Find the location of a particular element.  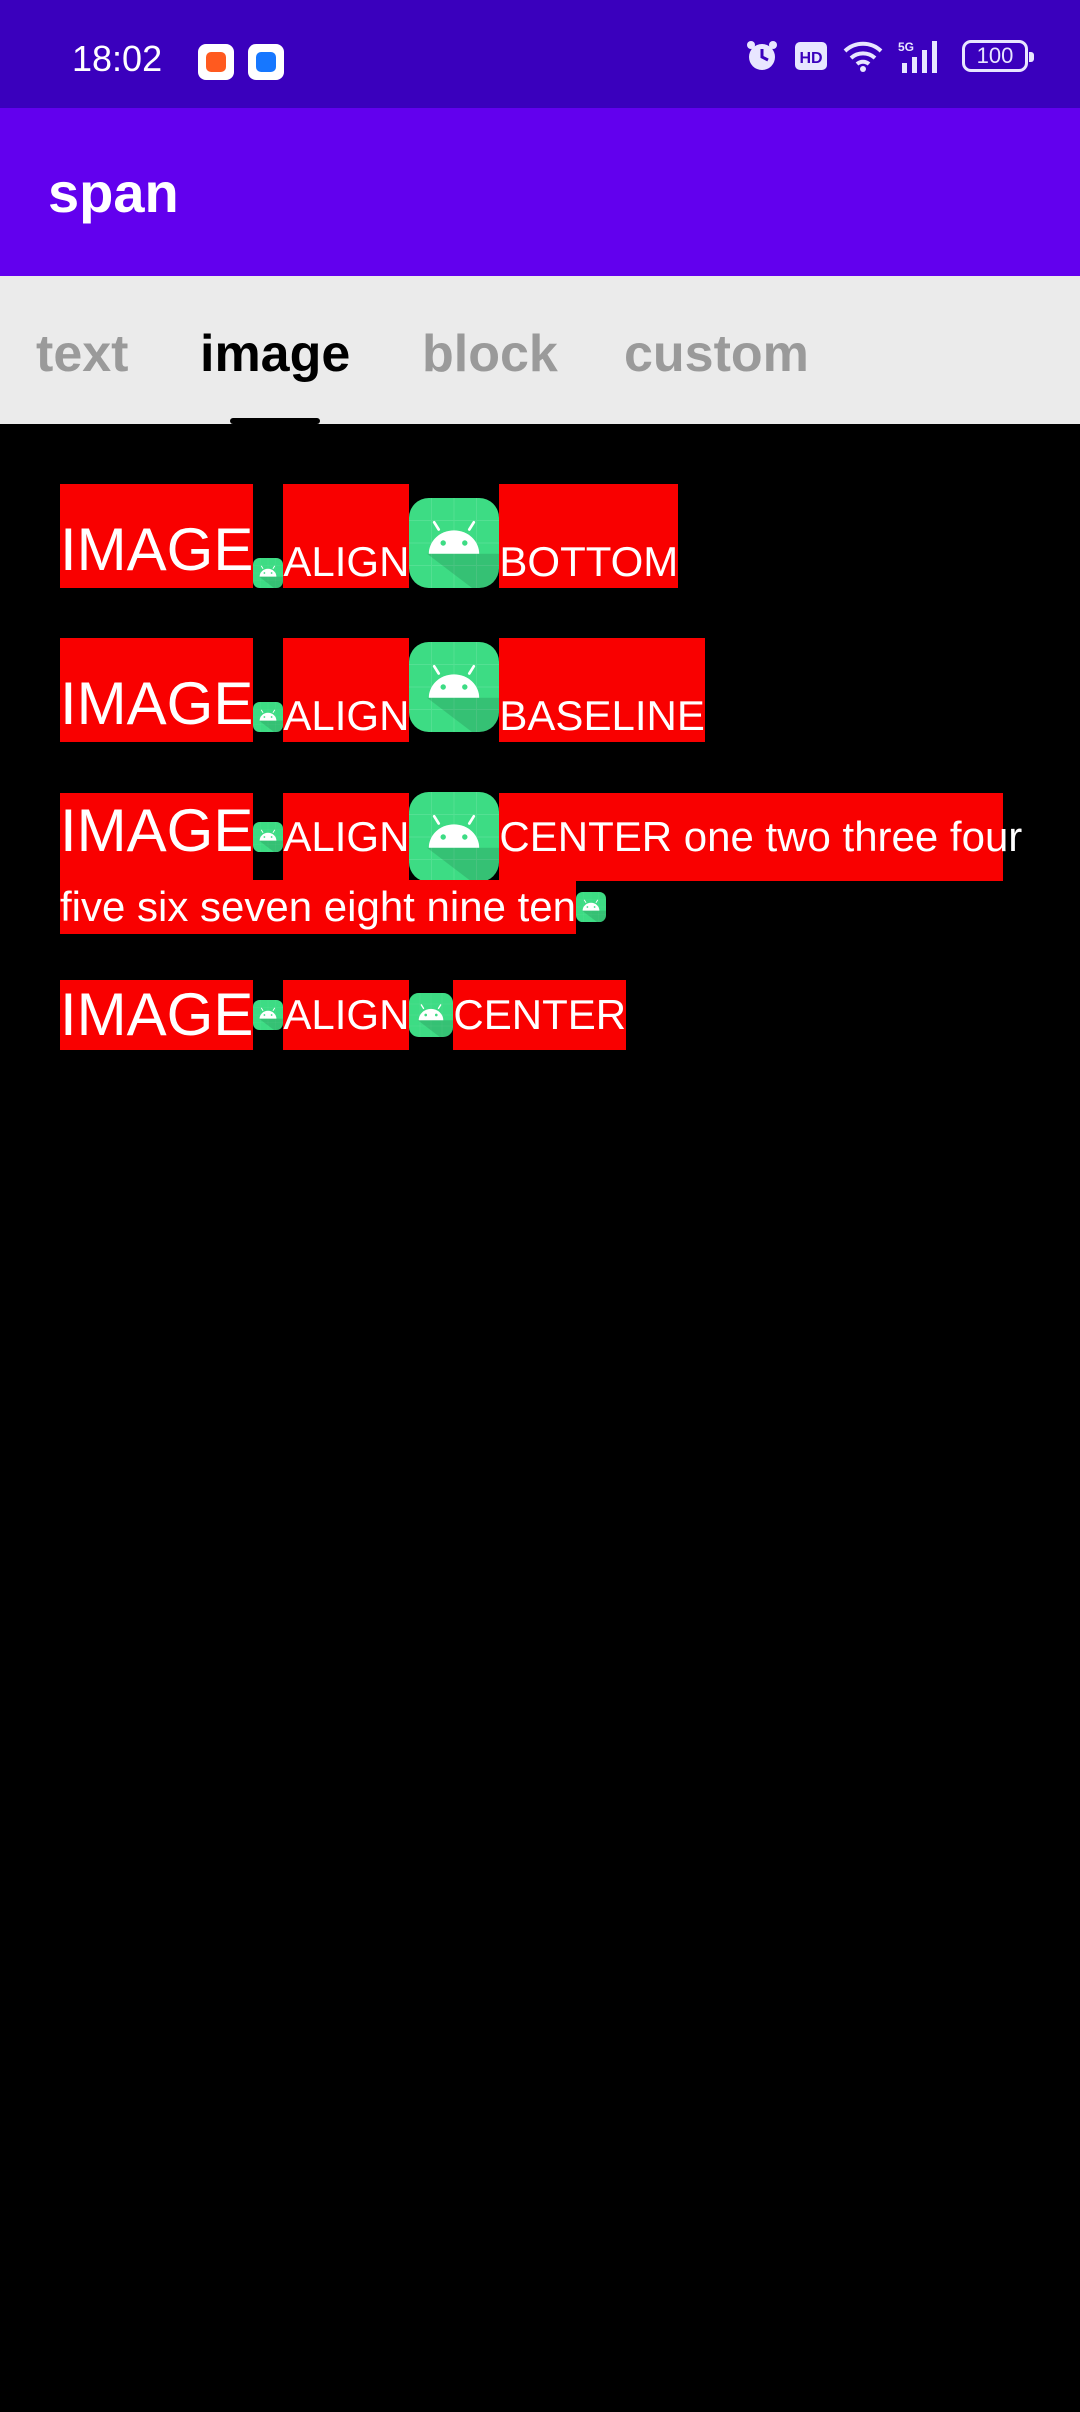

align-mode-label: BASELINE is located at coordinates (602, 690).